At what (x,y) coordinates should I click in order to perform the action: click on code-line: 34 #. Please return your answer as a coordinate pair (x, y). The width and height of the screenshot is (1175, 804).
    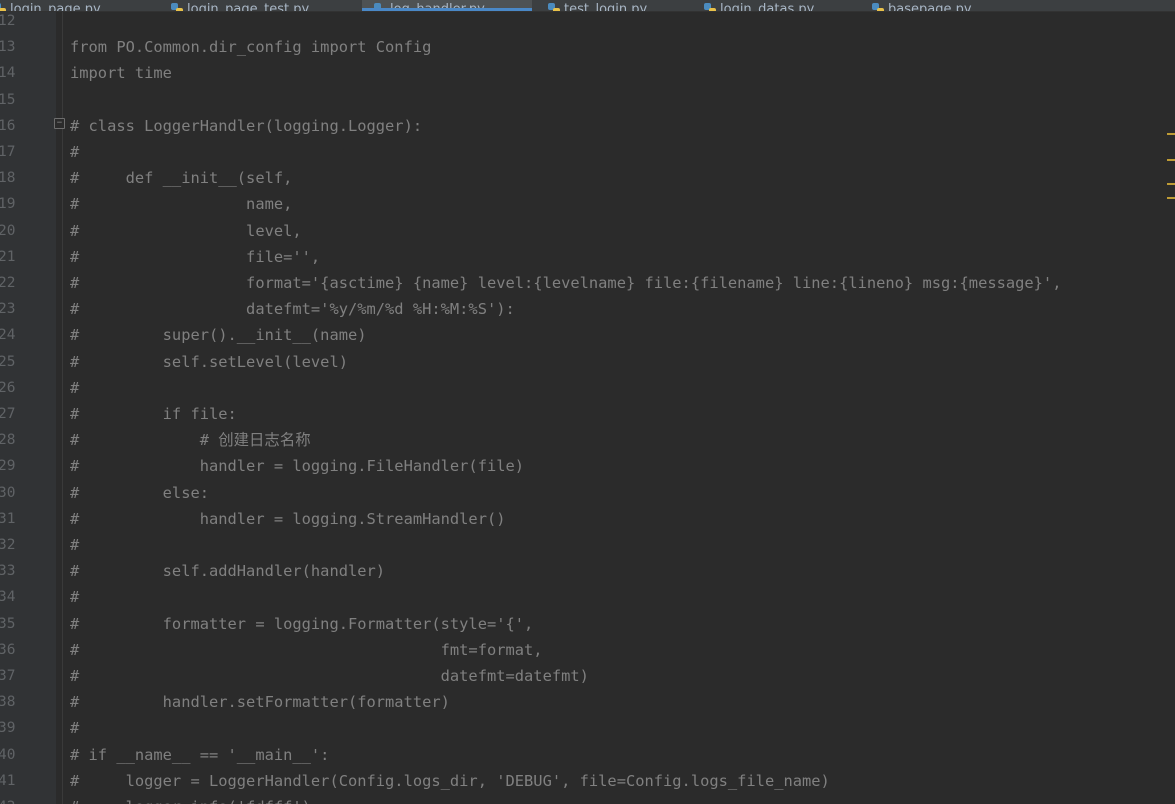
    Looking at the image, I should click on (587, 597).